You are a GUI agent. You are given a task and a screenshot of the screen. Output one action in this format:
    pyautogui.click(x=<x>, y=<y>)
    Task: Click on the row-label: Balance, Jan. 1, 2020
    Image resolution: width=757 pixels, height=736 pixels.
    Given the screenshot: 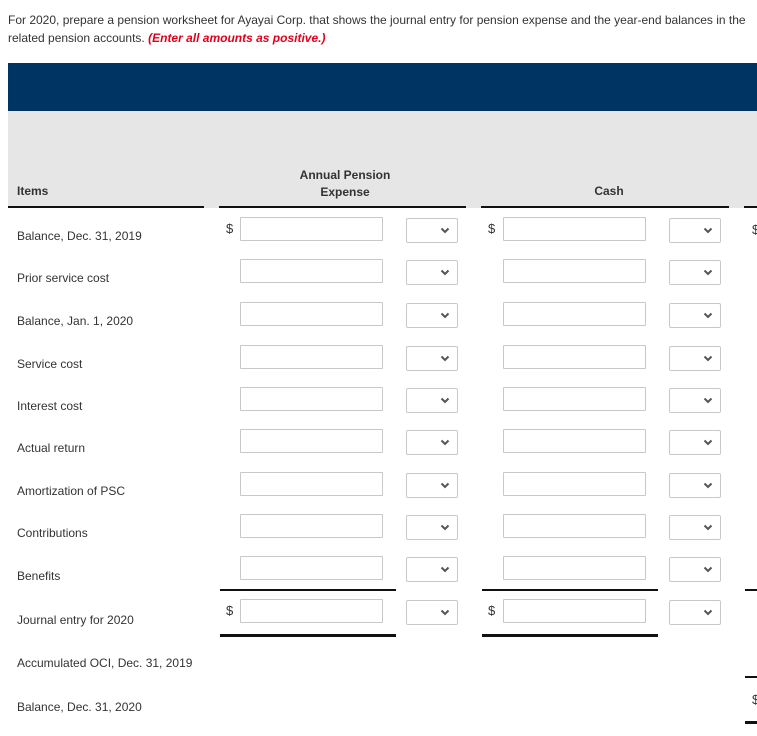 What is the action you would take?
    pyautogui.click(x=75, y=321)
    